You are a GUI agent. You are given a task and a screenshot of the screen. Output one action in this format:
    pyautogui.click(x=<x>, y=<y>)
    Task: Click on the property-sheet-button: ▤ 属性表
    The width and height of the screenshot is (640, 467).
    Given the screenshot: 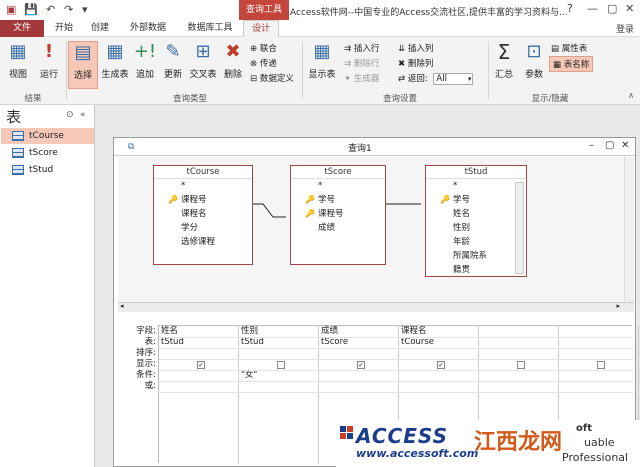 What is the action you would take?
    pyautogui.click(x=569, y=48)
    